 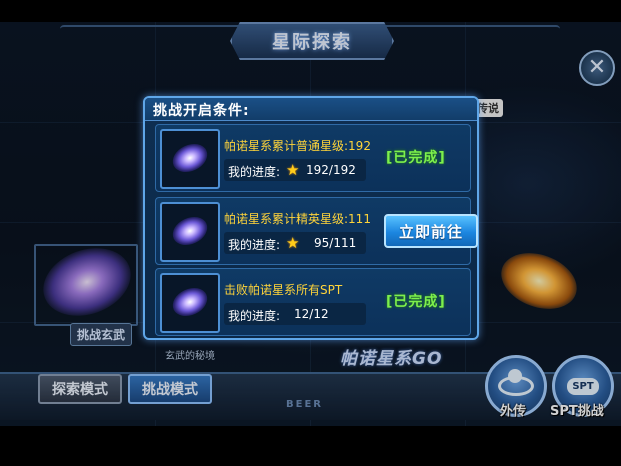 What do you see at coordinates (313, 158) in the screenshot?
I see `condition-row: 帕诺星系累计普通星级:192 我的进度: ★ 192/192 [已完成]` at bounding box center [313, 158].